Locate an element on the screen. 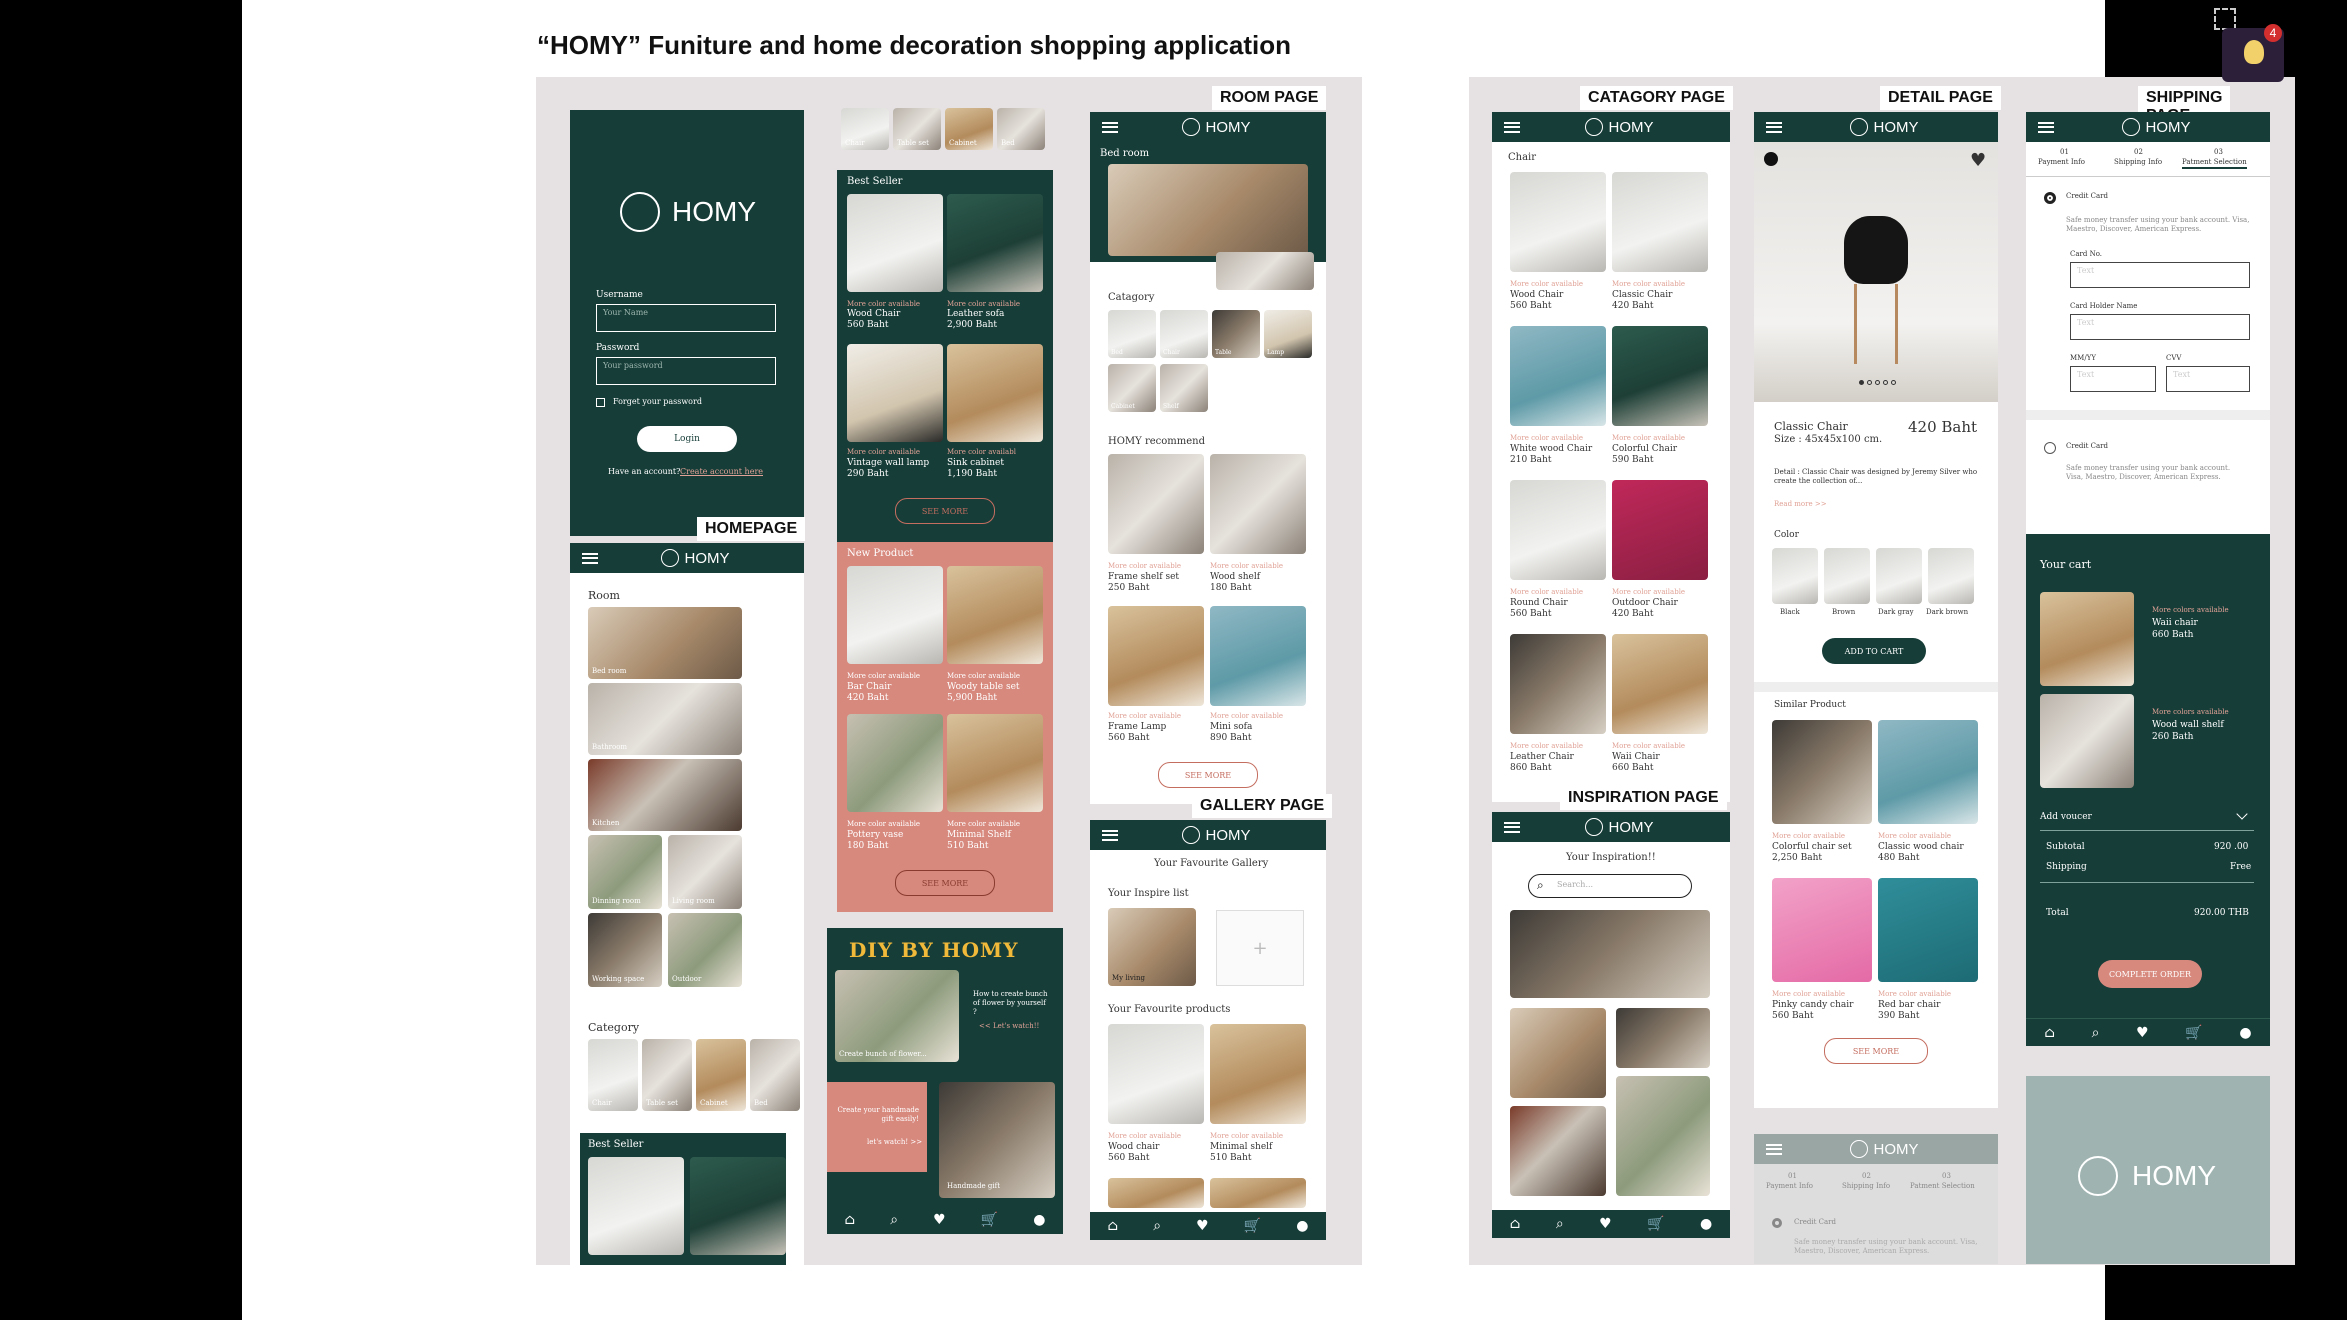 Image resolution: width=2347 pixels, height=1320 pixels. complete-order-button: COMPLETE ORDER is located at coordinates (2150, 974).